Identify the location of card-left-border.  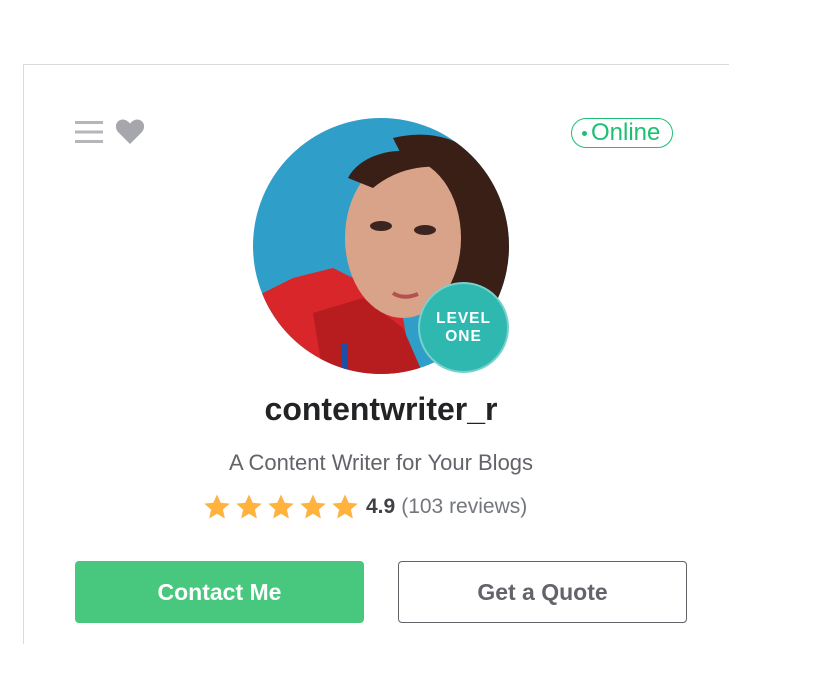
(23, 354).